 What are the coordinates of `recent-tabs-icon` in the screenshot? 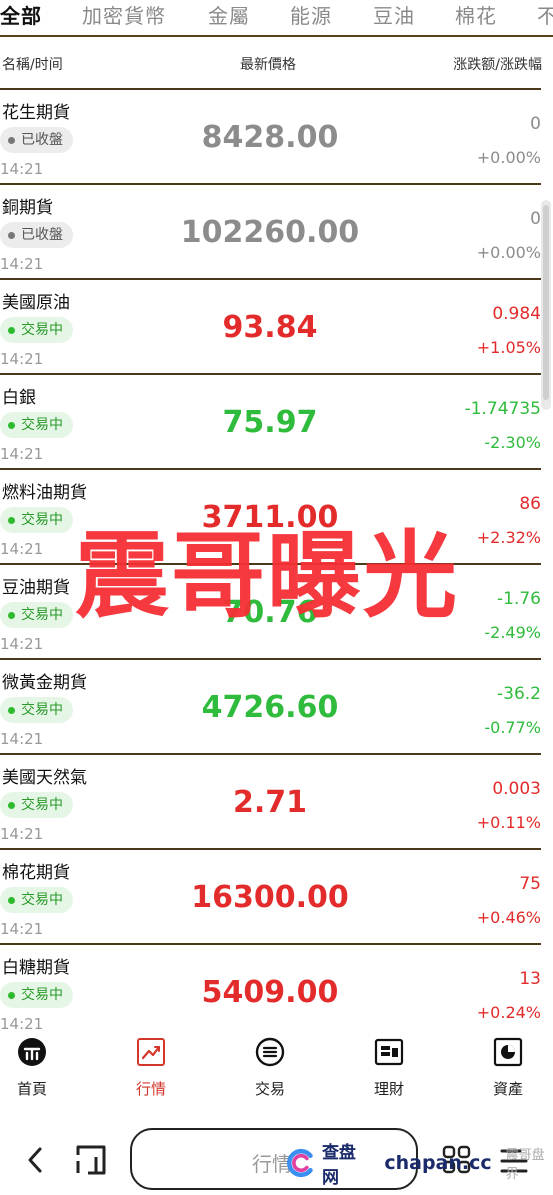 It's located at (91, 1160).